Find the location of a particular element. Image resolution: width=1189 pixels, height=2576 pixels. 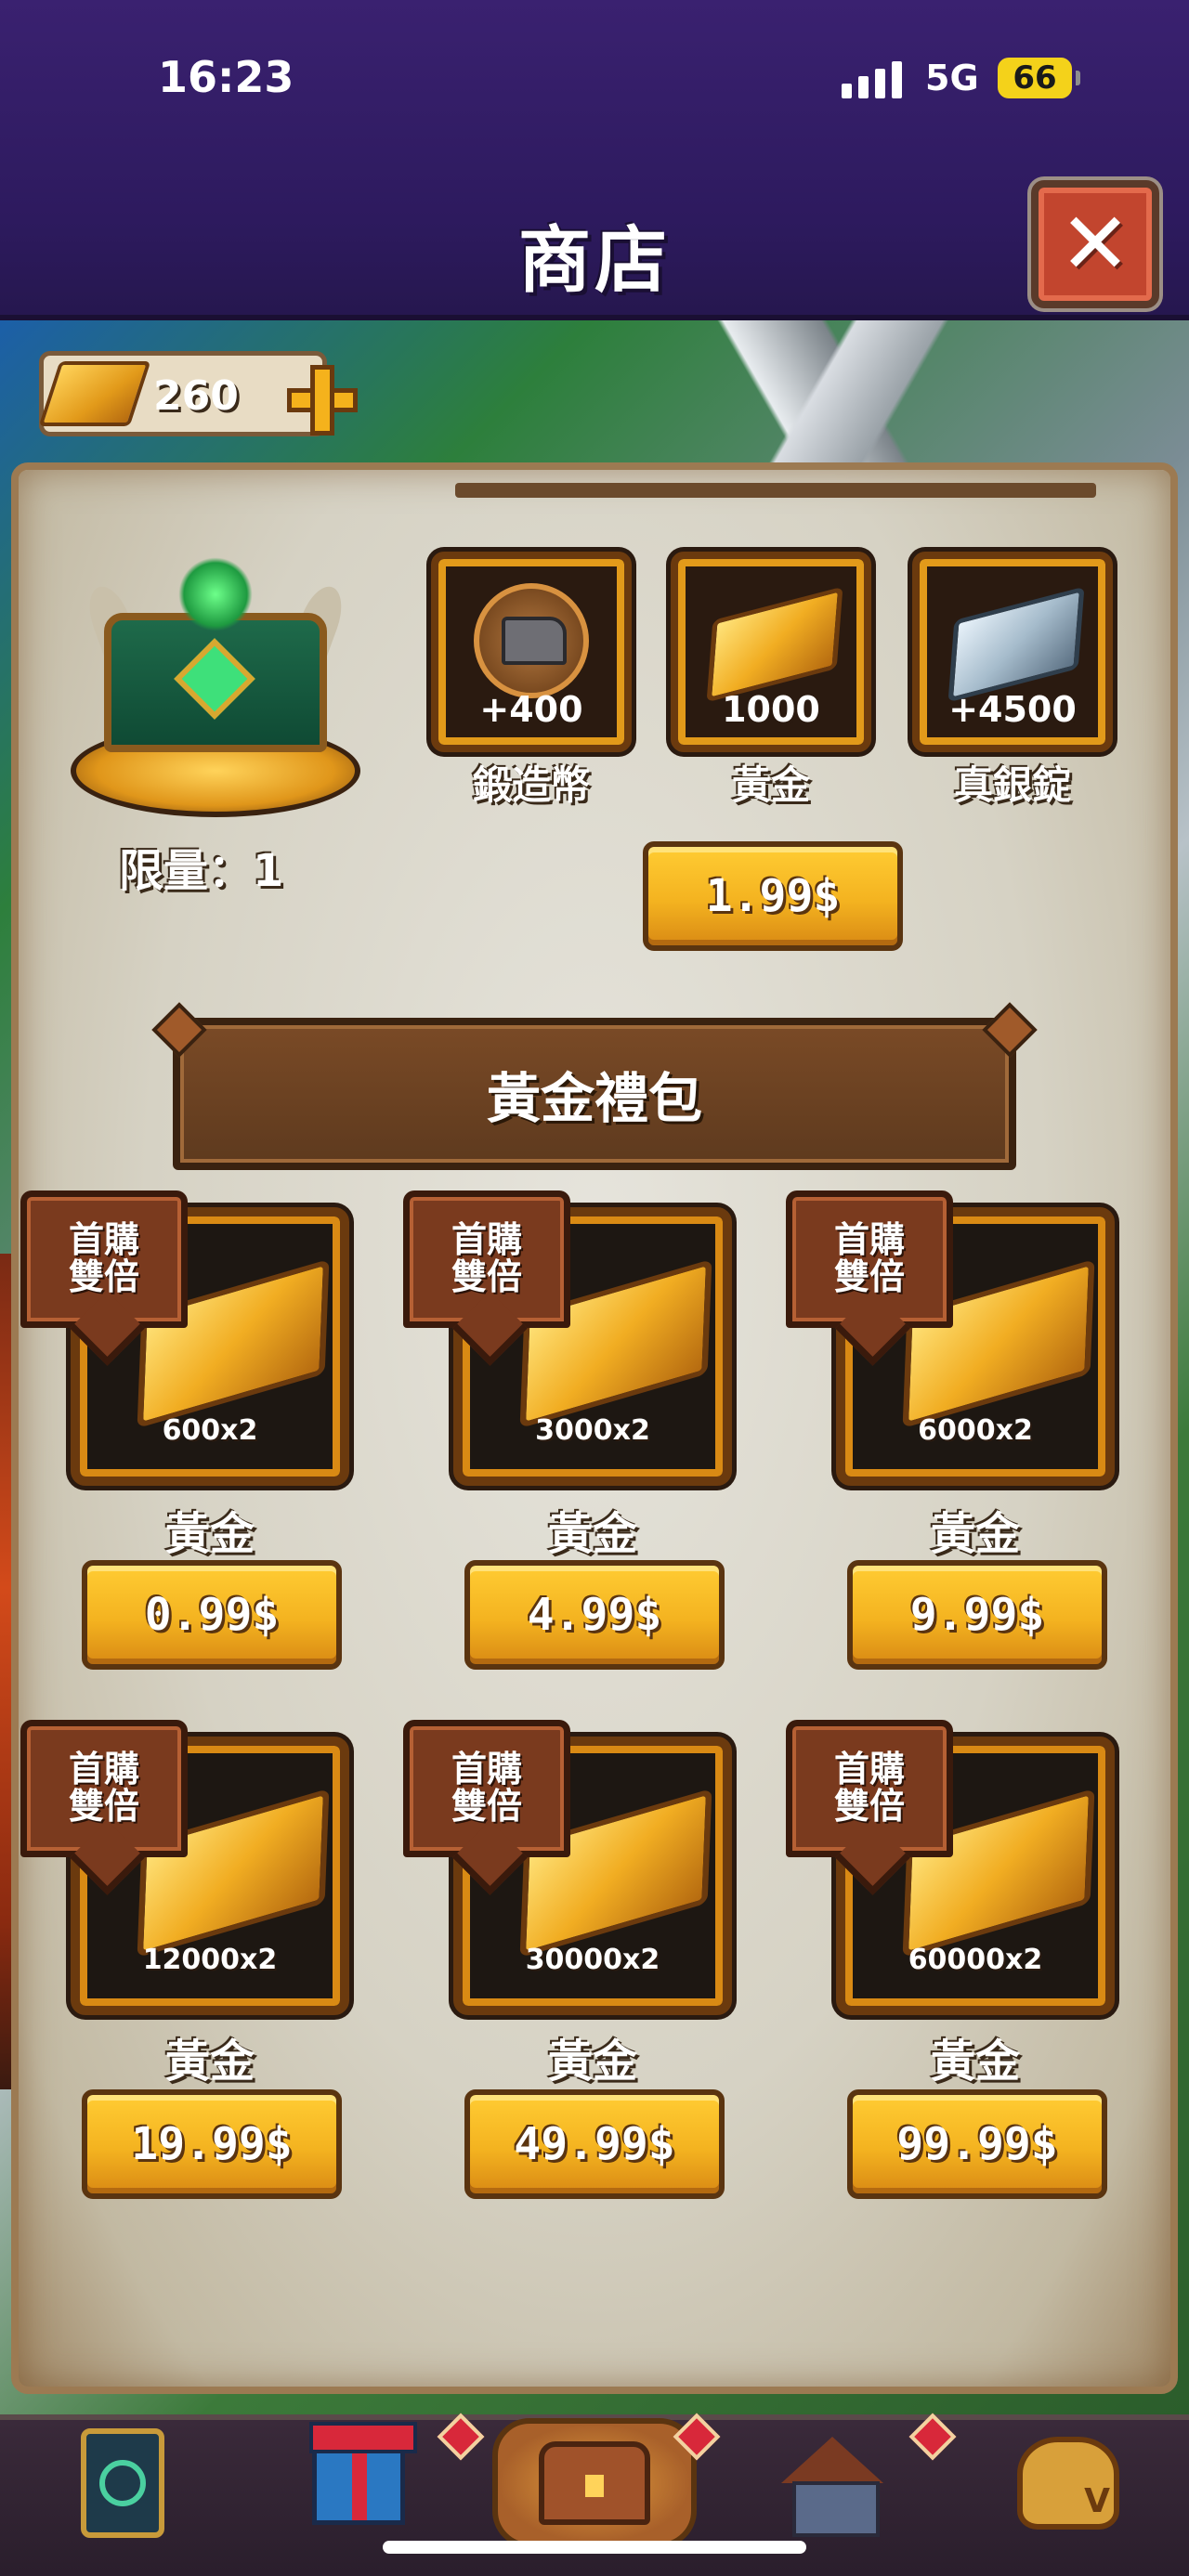

offer-quantity: 3000x2 is located at coordinates (593, 1431).